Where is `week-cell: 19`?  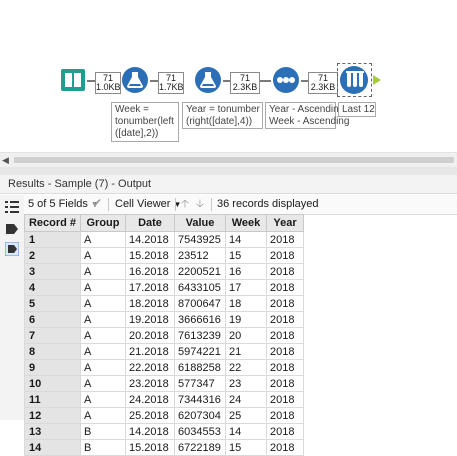 week-cell: 19 is located at coordinates (246, 319).